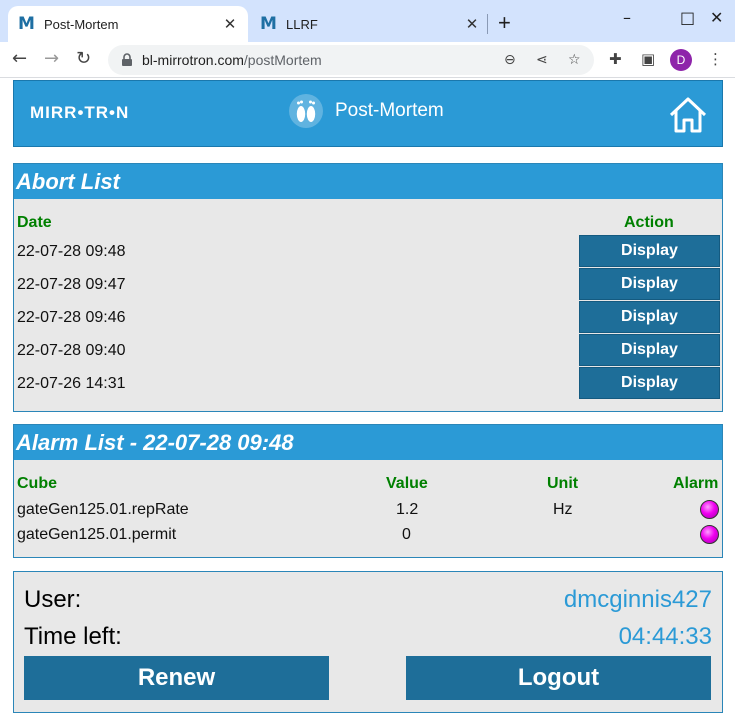 The width and height of the screenshot is (735, 725). What do you see at coordinates (681, 60) in the screenshot?
I see `profile-avatar: D` at bounding box center [681, 60].